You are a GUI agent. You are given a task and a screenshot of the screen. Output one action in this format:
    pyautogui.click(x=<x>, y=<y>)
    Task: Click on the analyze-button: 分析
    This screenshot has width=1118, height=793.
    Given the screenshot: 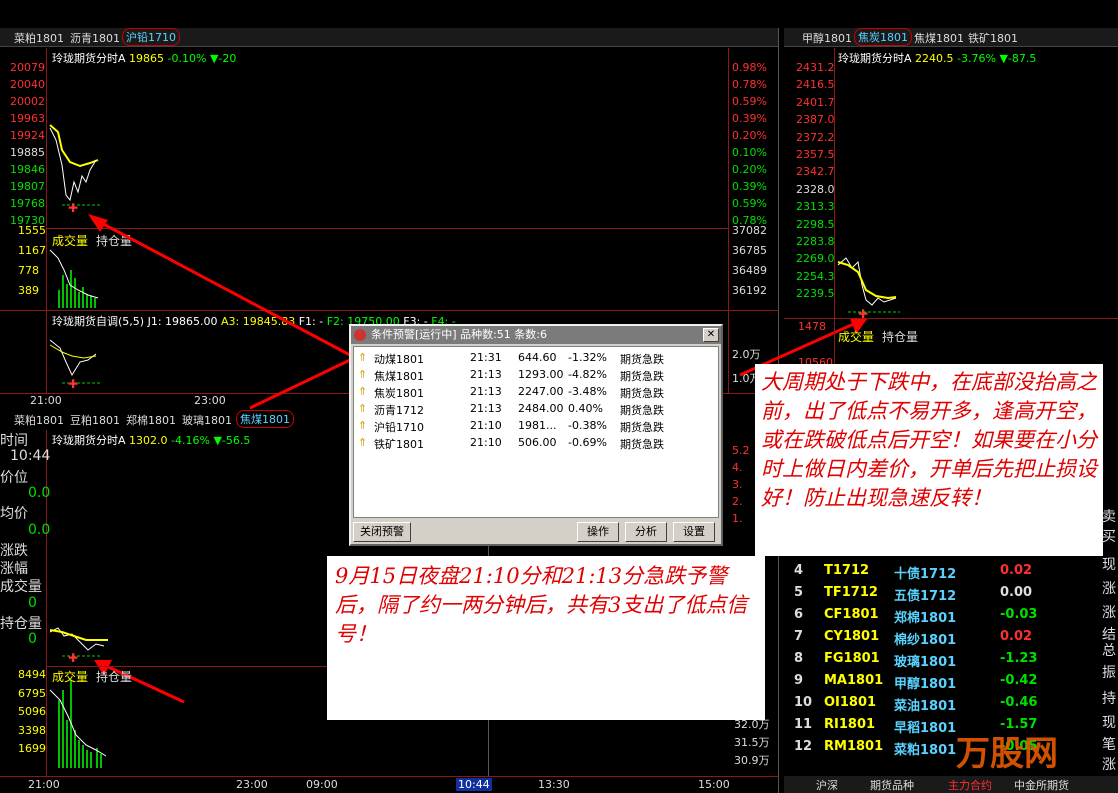 What is the action you would take?
    pyautogui.click(x=646, y=532)
    